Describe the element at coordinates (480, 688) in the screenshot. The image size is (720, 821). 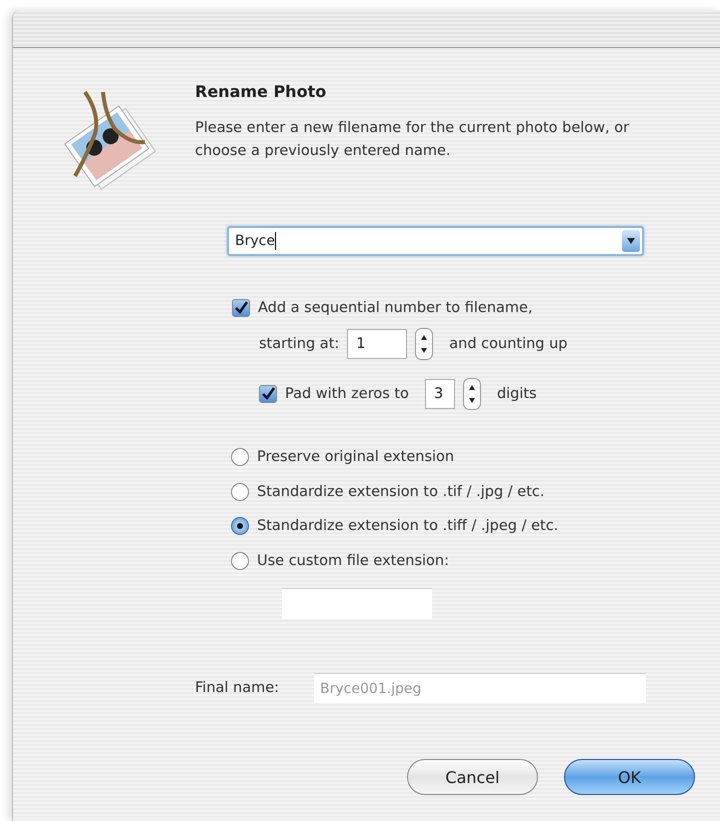
I see `final-name-field: Bryce001.jpeg` at that location.